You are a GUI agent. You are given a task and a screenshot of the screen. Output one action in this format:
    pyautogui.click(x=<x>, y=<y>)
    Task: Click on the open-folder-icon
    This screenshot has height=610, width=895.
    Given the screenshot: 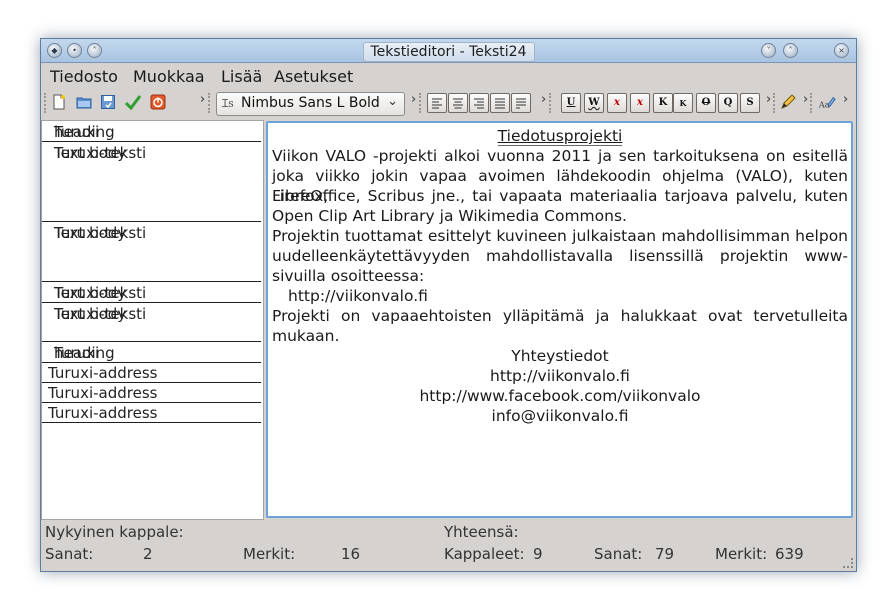 What is the action you would take?
    pyautogui.click(x=84, y=102)
    